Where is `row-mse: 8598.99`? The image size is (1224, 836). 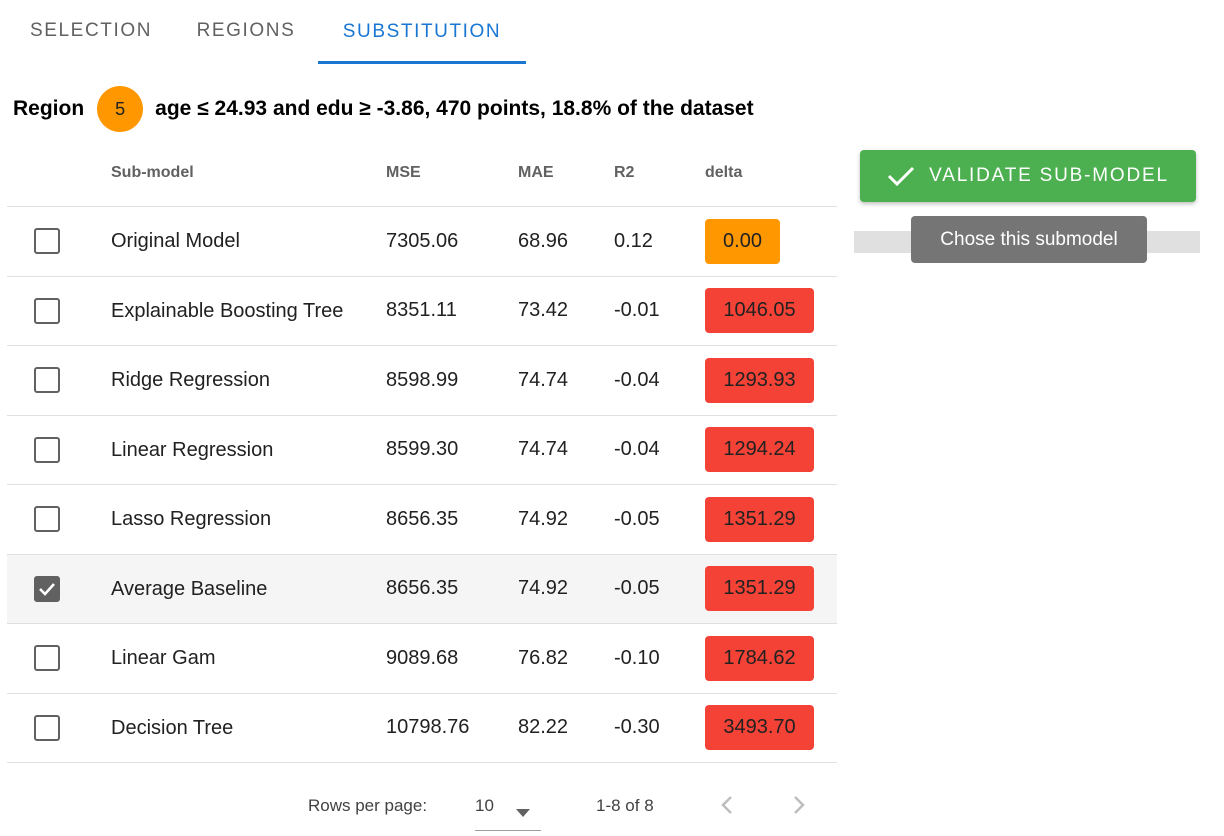
row-mse: 8598.99 is located at coordinates (422, 379).